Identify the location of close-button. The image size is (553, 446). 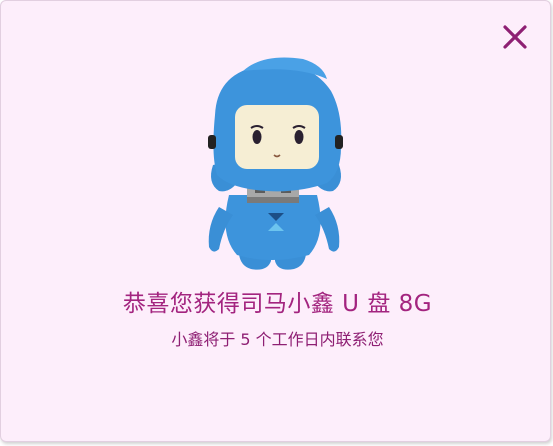
(515, 37).